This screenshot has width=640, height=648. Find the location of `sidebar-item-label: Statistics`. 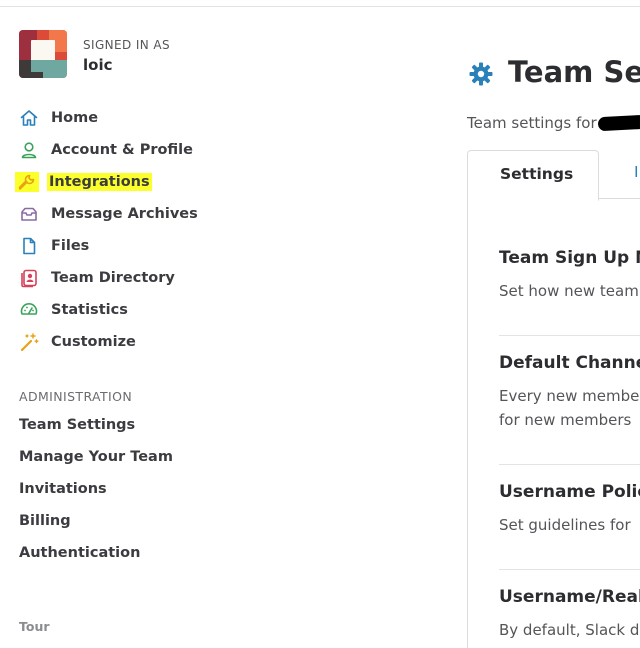

sidebar-item-label: Statistics is located at coordinates (89, 310).